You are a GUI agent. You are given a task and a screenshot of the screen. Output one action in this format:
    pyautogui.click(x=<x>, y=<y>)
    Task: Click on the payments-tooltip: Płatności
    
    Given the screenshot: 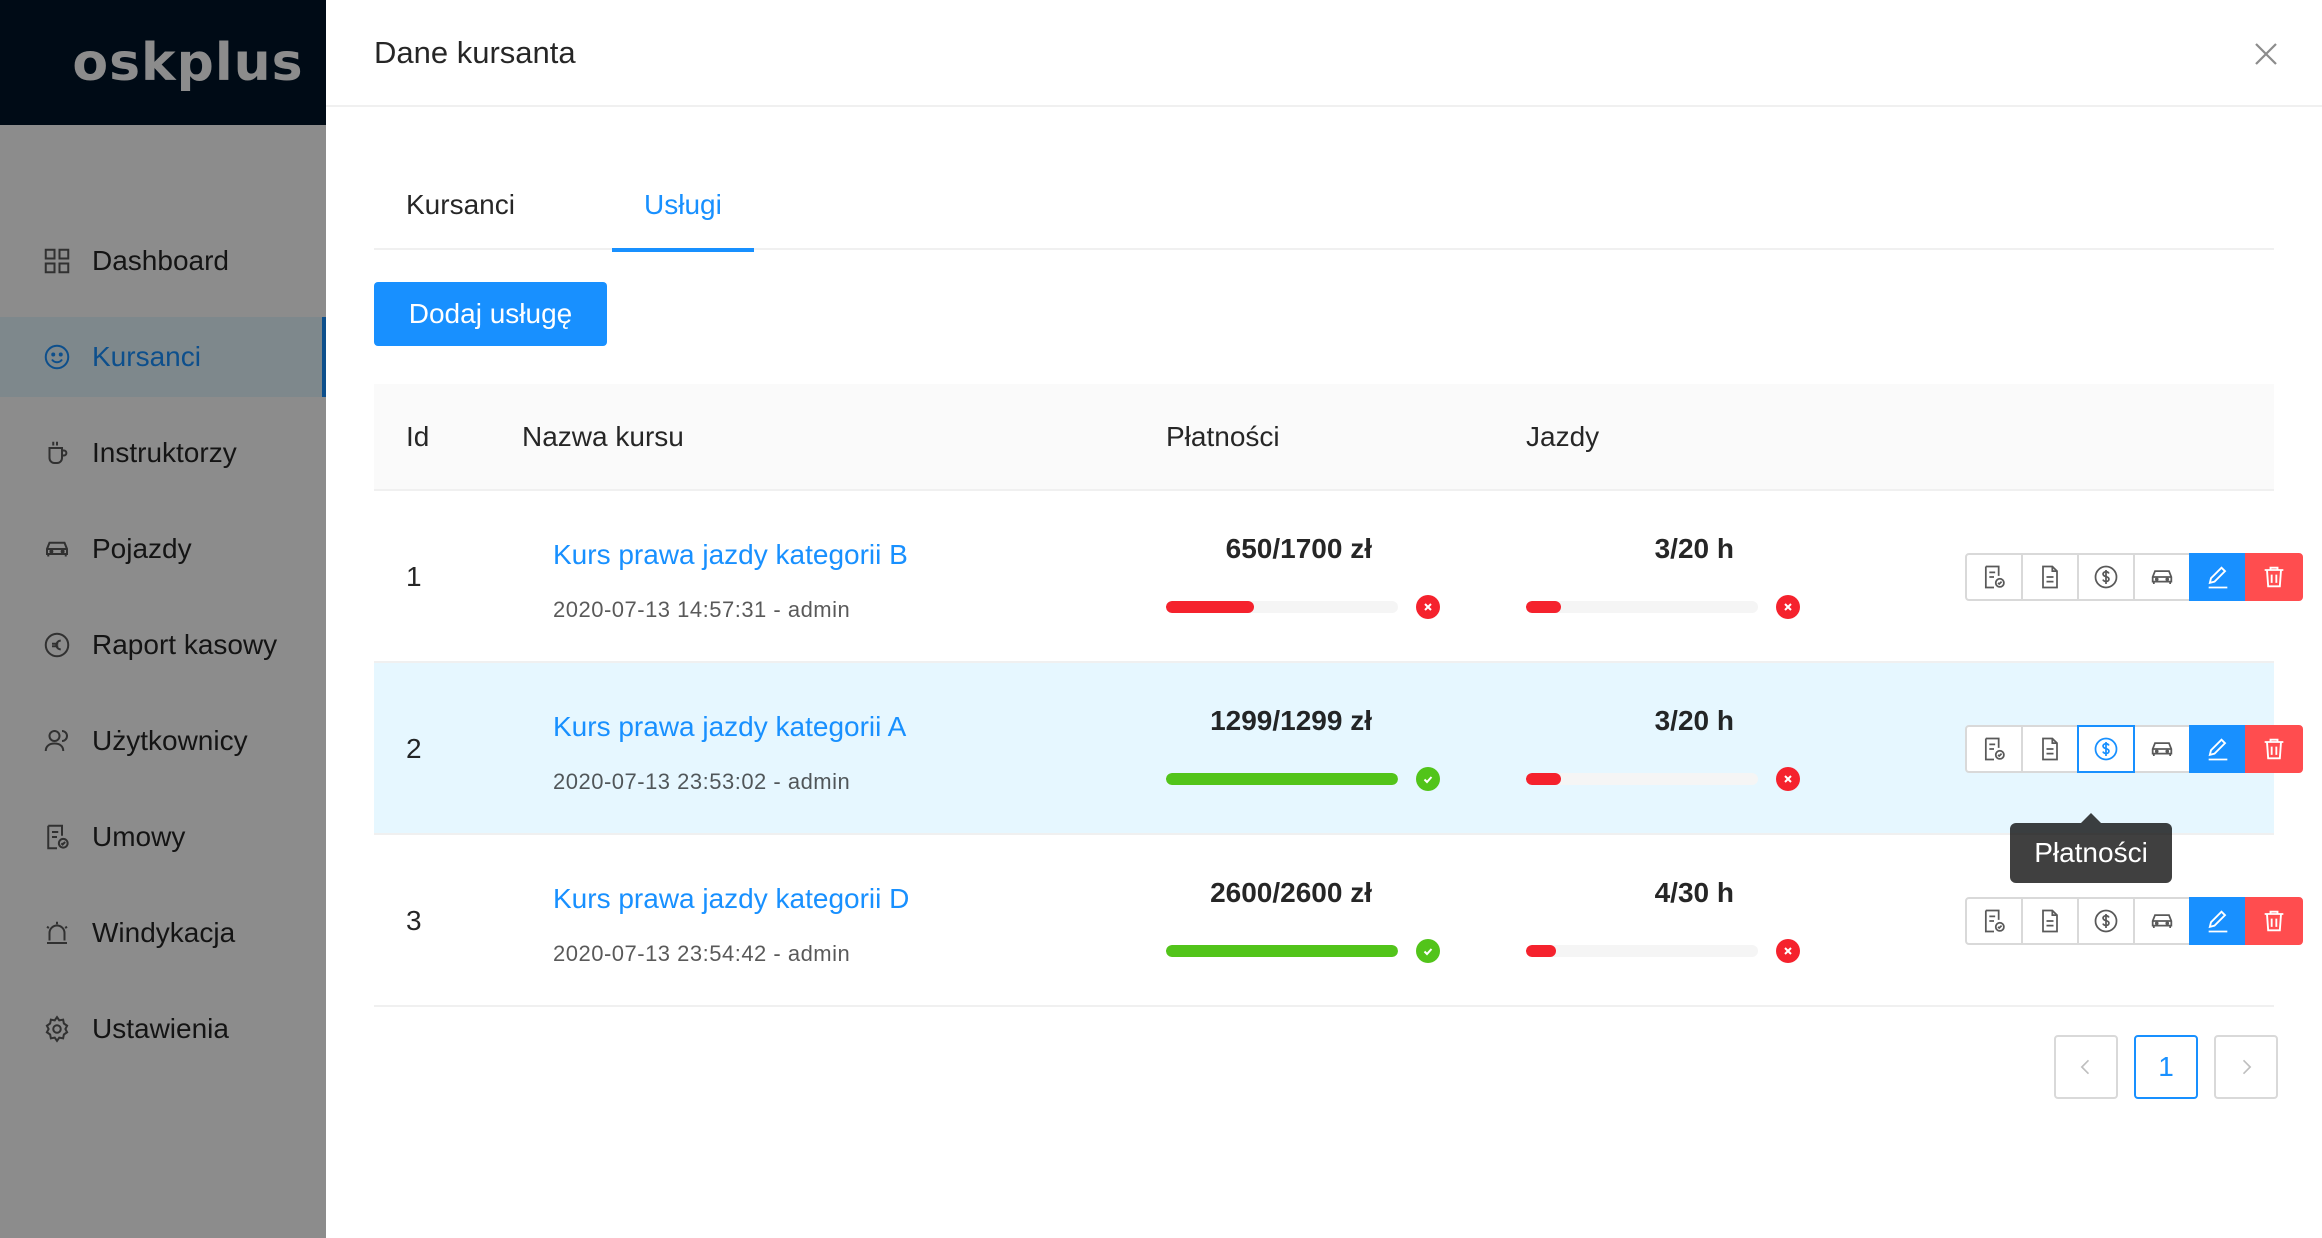 What is the action you would take?
    pyautogui.click(x=2091, y=848)
    